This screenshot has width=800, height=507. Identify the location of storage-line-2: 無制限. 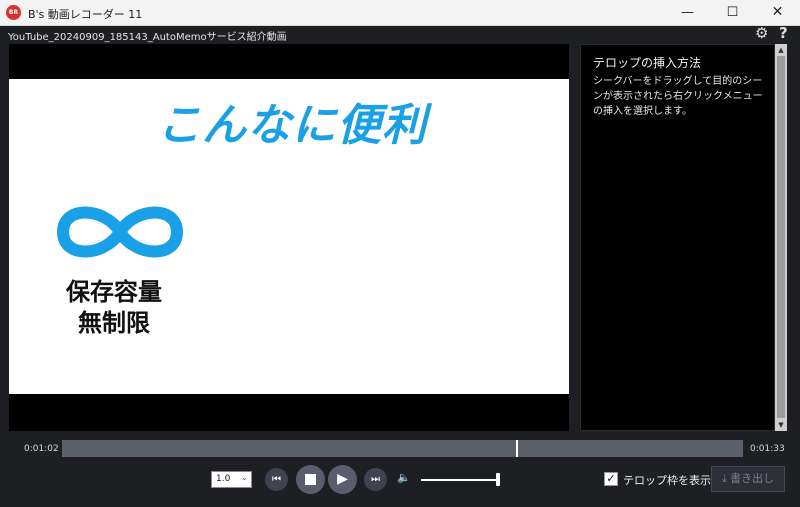
(114, 323).